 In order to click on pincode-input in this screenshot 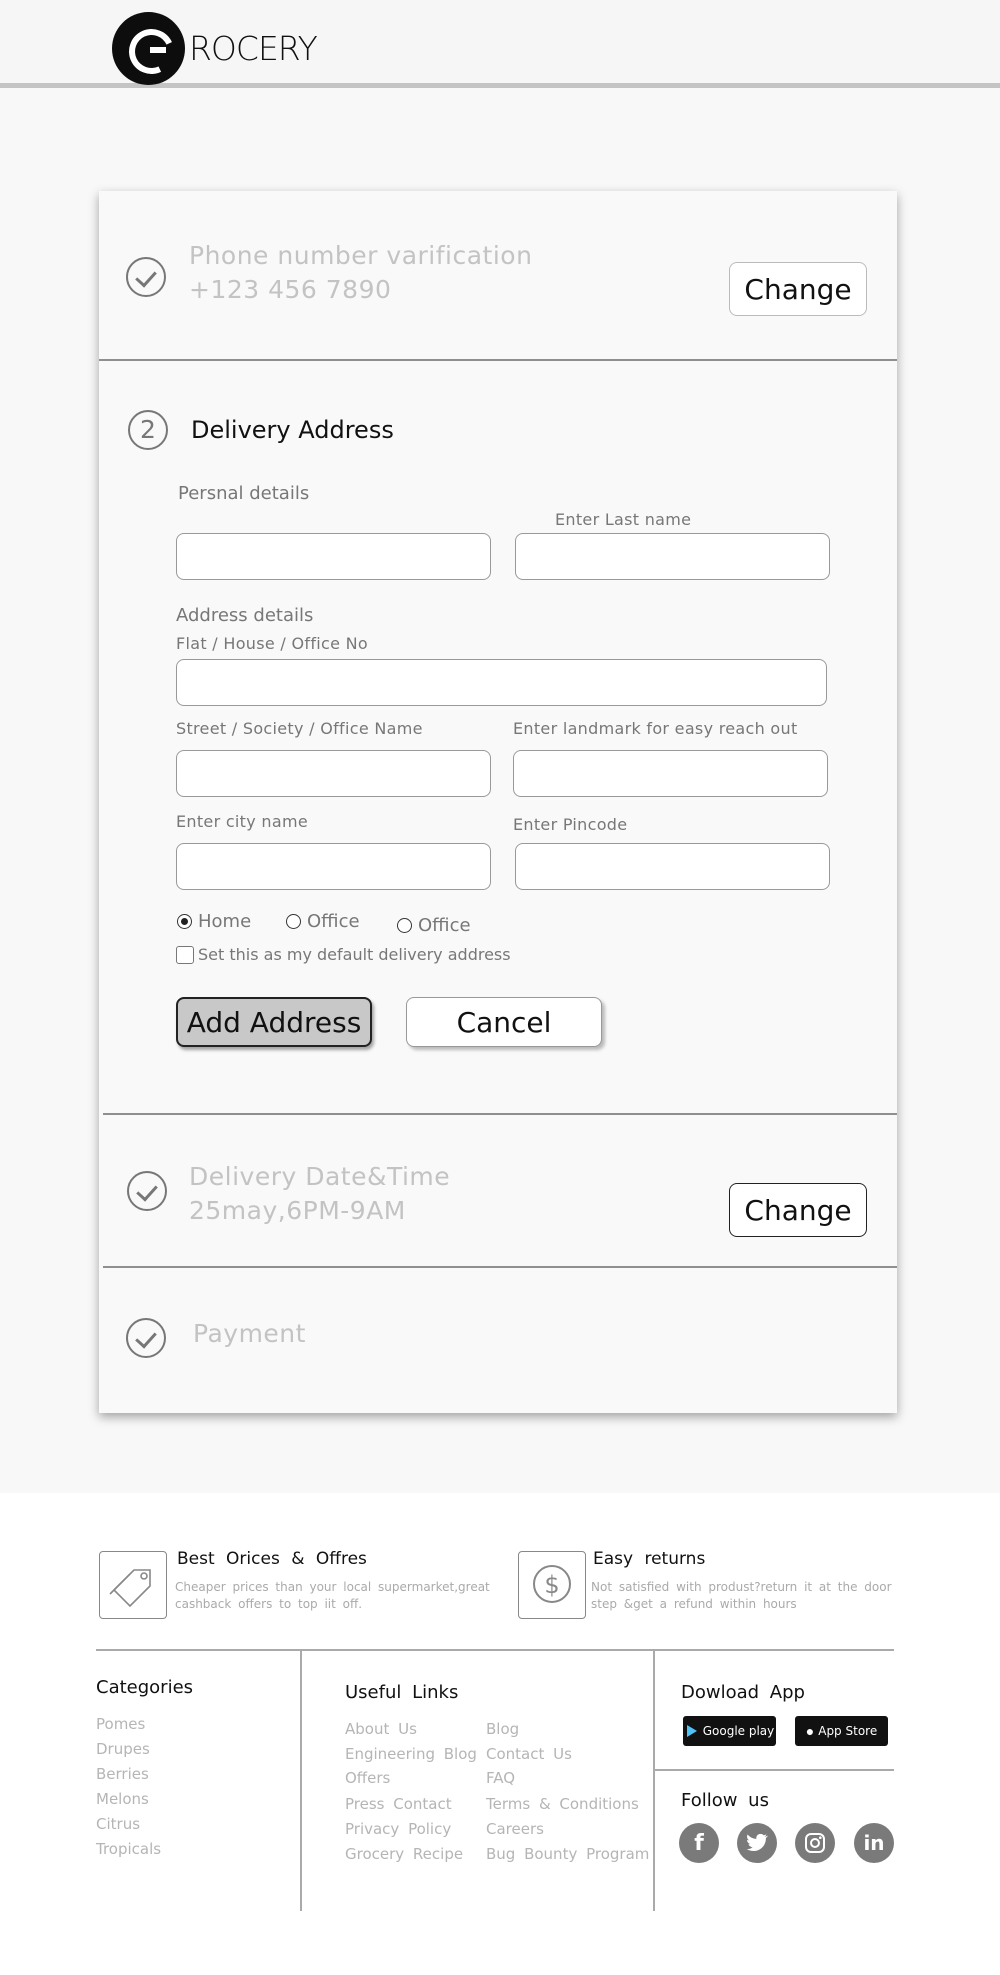, I will do `click(672, 866)`.